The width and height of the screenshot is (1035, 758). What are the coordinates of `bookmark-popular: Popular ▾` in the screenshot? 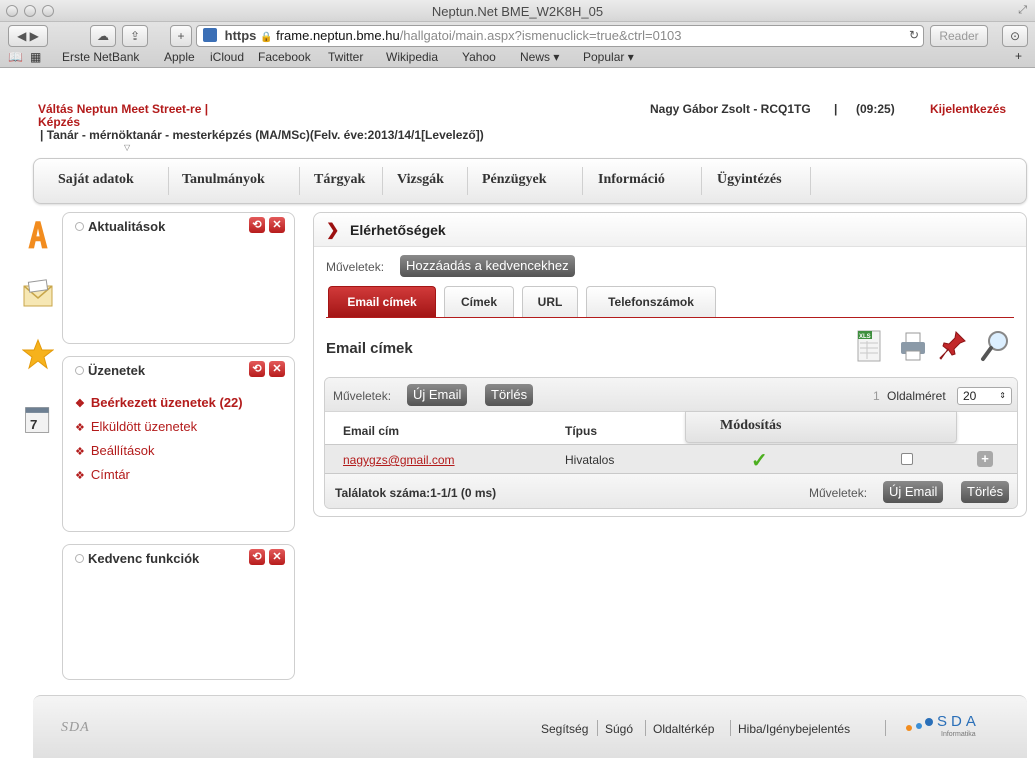 It's located at (608, 57).